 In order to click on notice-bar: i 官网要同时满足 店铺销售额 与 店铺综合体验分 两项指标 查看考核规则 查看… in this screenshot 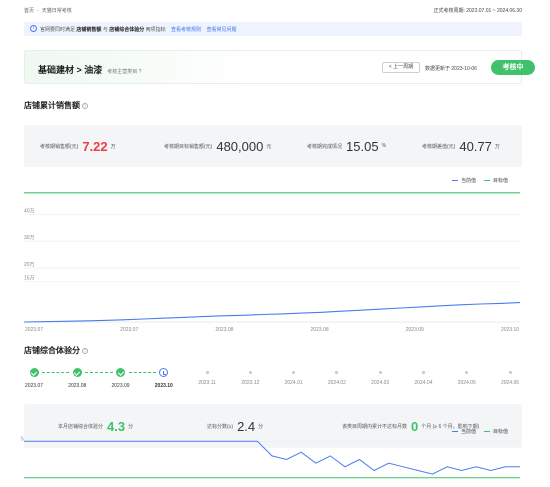, I will do `click(273, 29)`.